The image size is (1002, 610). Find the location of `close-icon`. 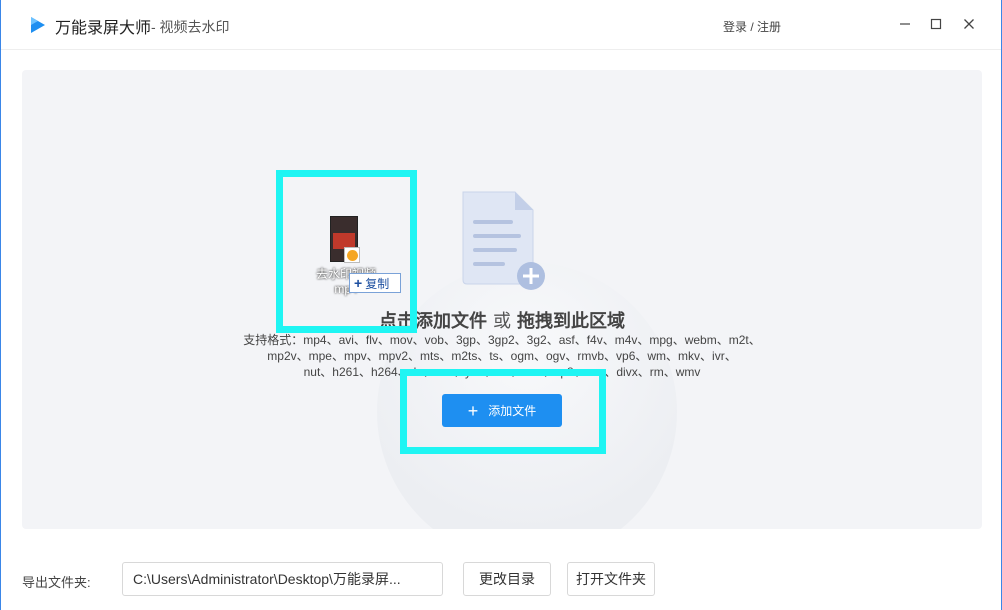

close-icon is located at coordinates (969, 24).